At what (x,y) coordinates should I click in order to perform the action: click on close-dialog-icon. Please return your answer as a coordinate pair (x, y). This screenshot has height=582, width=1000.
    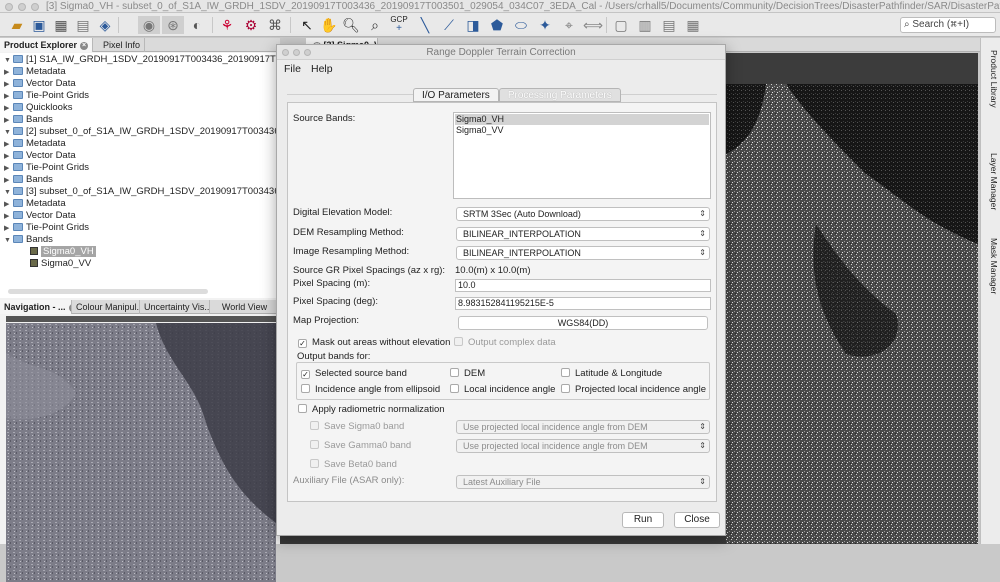
    Looking at the image, I should click on (285, 52).